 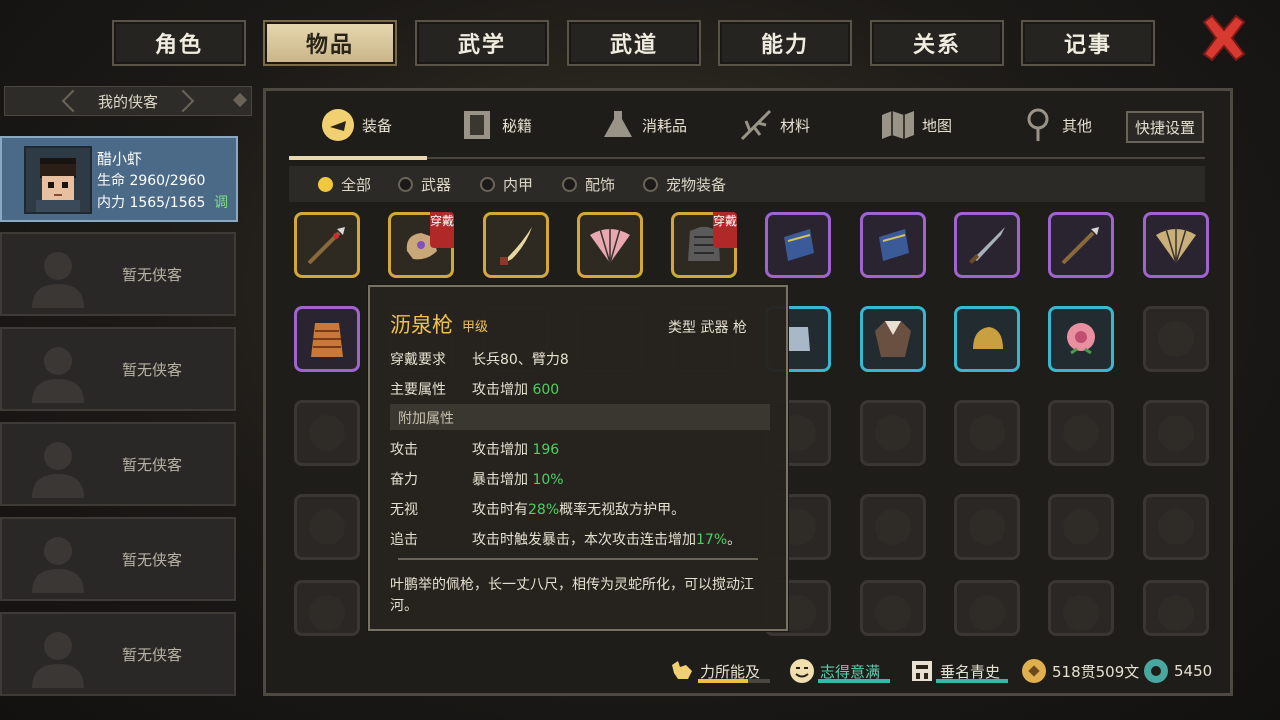 What do you see at coordinates (502, 450) in the screenshot?
I see `attribute-text: 攻击增加` at bounding box center [502, 450].